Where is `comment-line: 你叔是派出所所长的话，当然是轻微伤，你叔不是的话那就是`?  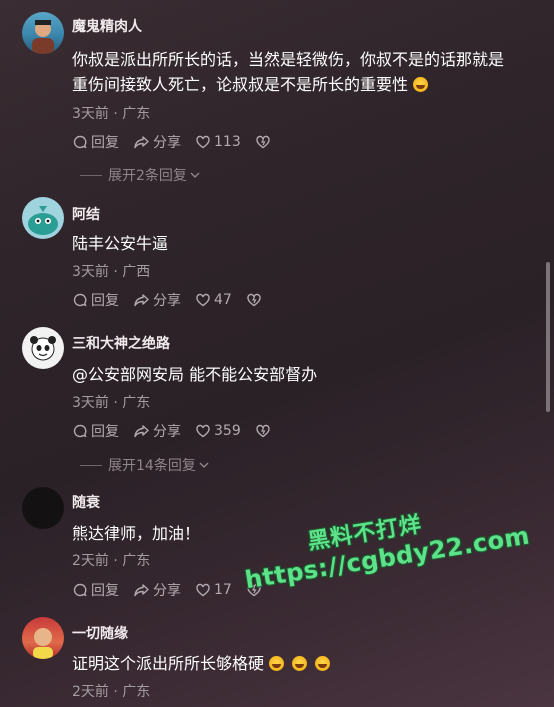
comment-line: 你叔是派出所所长的话，当然是轻微伤，你叔不是的话那就是 is located at coordinates (288, 59).